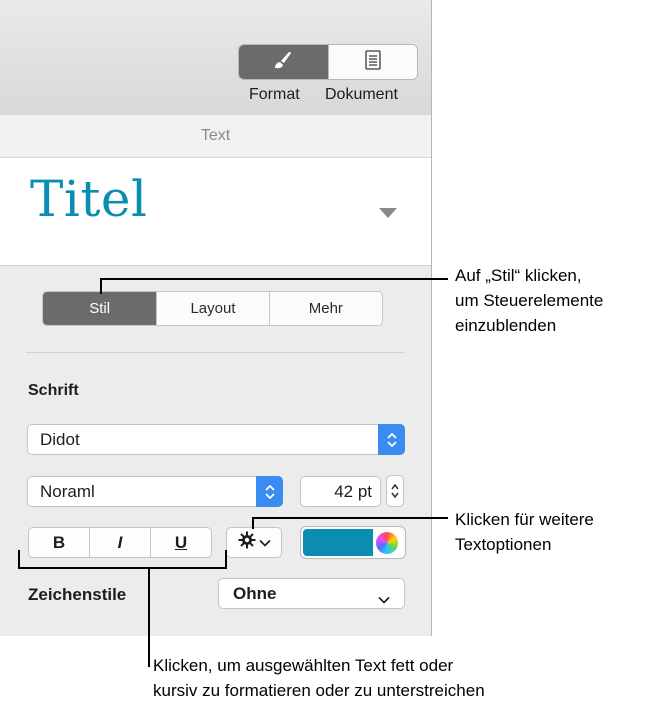 The image size is (648, 712). I want to click on color-wheel-icon, so click(387, 543).